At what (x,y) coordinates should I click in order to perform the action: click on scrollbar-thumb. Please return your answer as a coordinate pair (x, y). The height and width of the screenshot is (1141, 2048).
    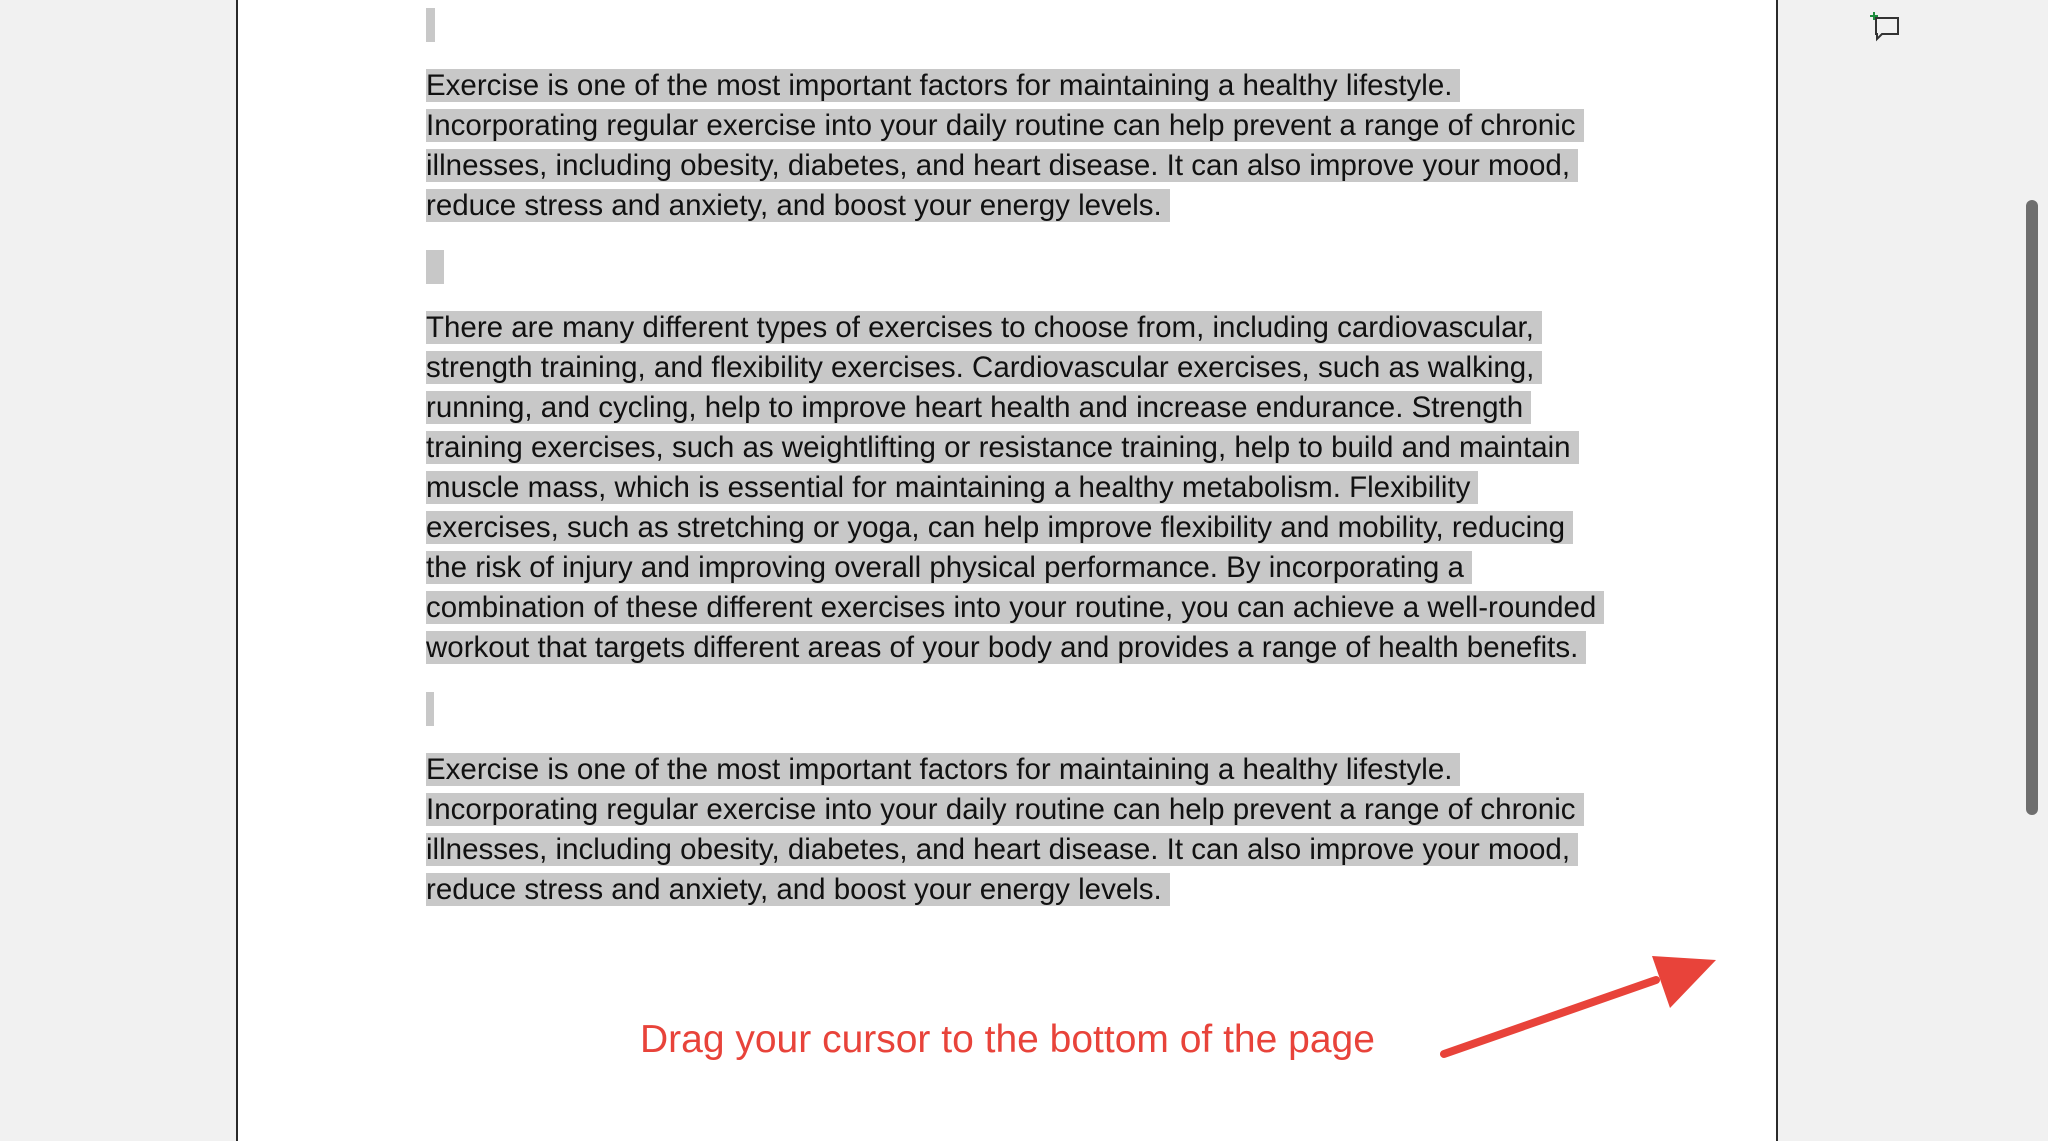
    Looking at the image, I should click on (2032, 507).